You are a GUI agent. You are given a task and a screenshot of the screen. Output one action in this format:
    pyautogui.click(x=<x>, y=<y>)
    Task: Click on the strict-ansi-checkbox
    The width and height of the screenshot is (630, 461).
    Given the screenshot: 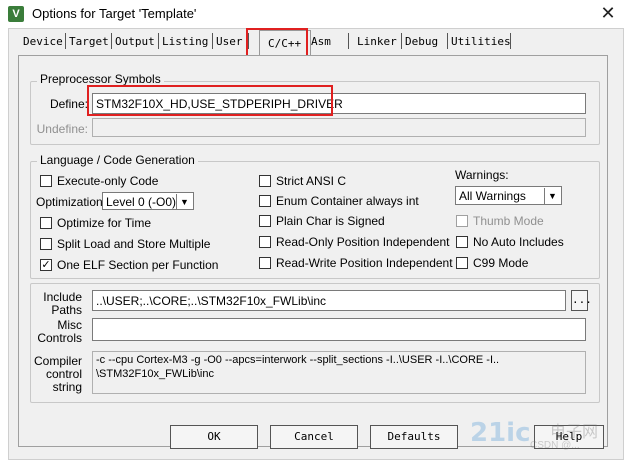 What is the action you would take?
    pyautogui.click(x=265, y=181)
    